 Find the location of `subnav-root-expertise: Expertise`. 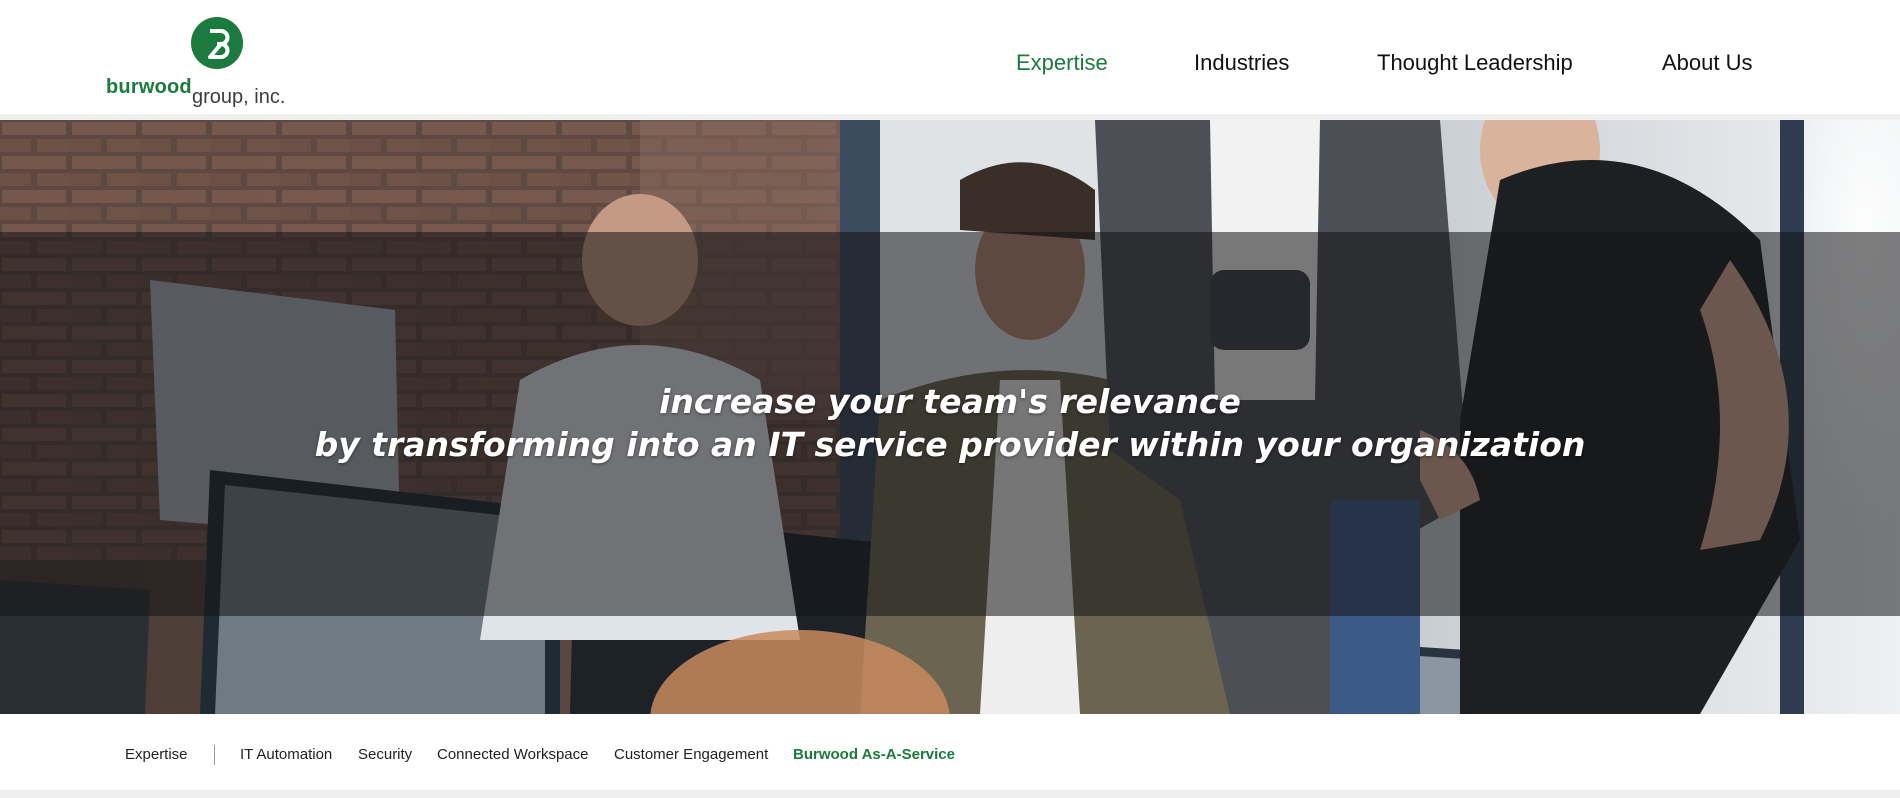

subnav-root-expertise: Expertise is located at coordinates (156, 754).